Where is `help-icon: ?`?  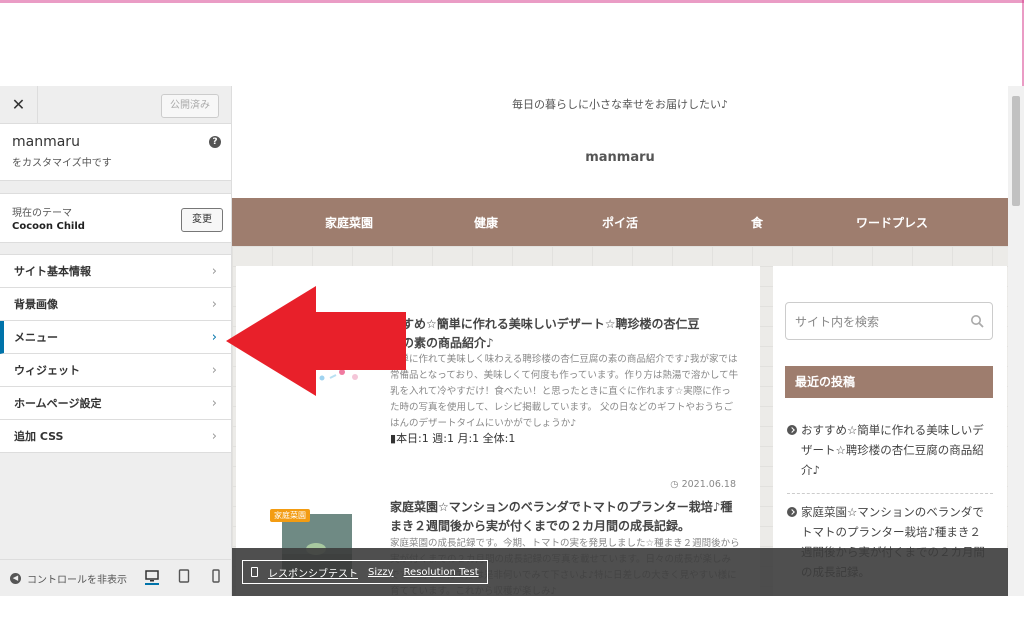 help-icon: ? is located at coordinates (215, 142).